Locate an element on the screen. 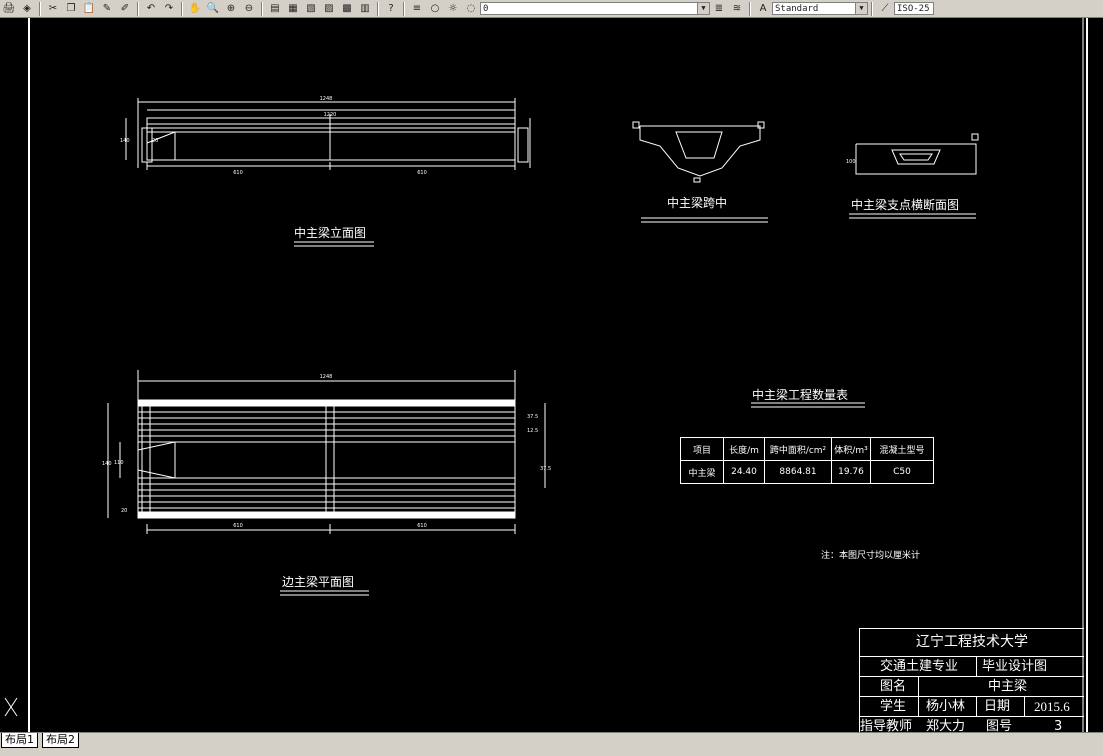  teacher-label: 指导教师 is located at coordinates (886, 726).